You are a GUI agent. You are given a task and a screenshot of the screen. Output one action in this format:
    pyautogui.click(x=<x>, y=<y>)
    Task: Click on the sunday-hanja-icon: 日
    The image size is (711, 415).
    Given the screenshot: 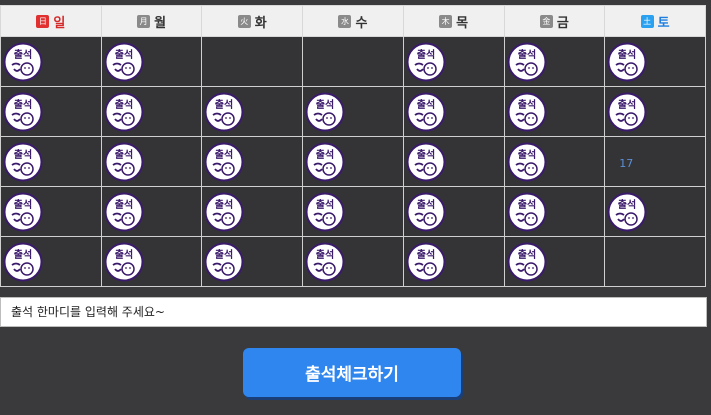 What is the action you would take?
    pyautogui.click(x=43, y=21)
    